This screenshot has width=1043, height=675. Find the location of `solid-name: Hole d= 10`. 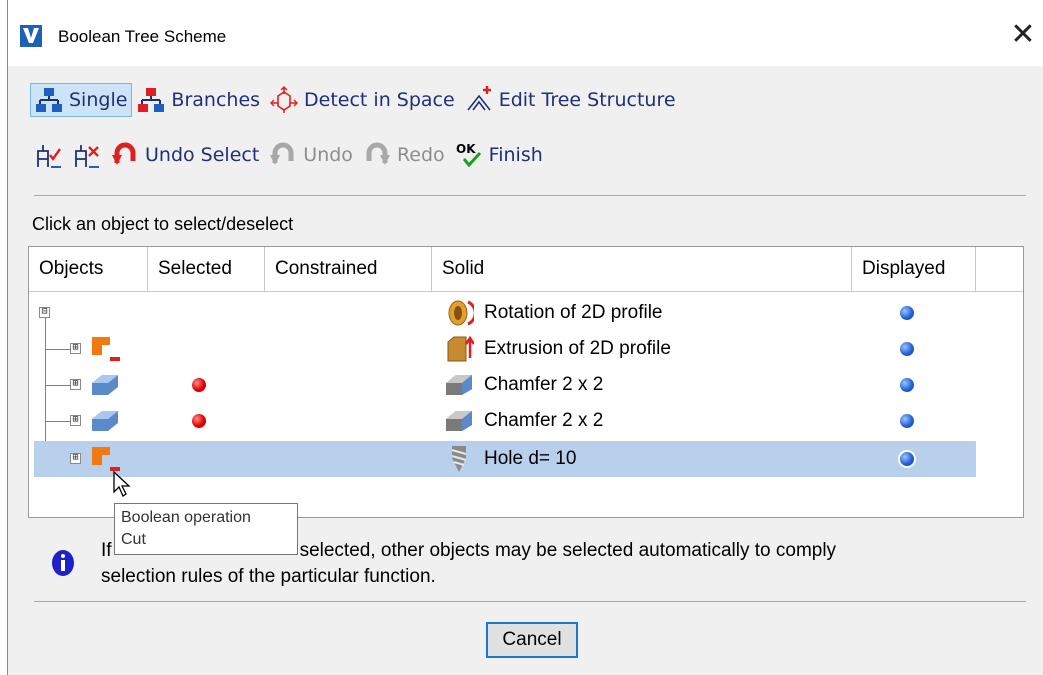

solid-name: Hole d= 10 is located at coordinates (530, 458).